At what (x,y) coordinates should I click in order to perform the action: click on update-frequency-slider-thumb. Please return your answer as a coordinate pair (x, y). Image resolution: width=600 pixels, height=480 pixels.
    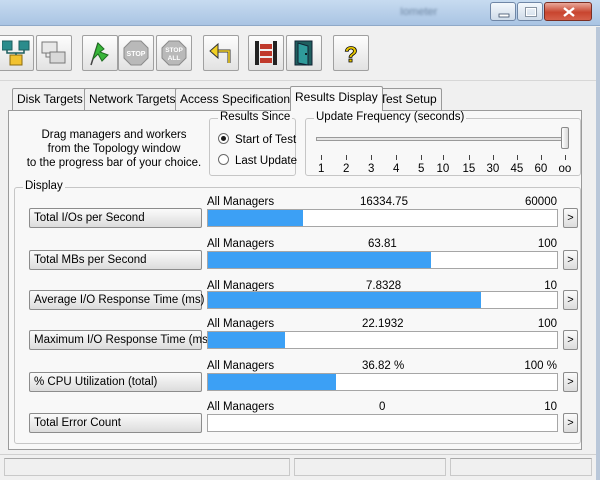
    Looking at the image, I should click on (565, 138).